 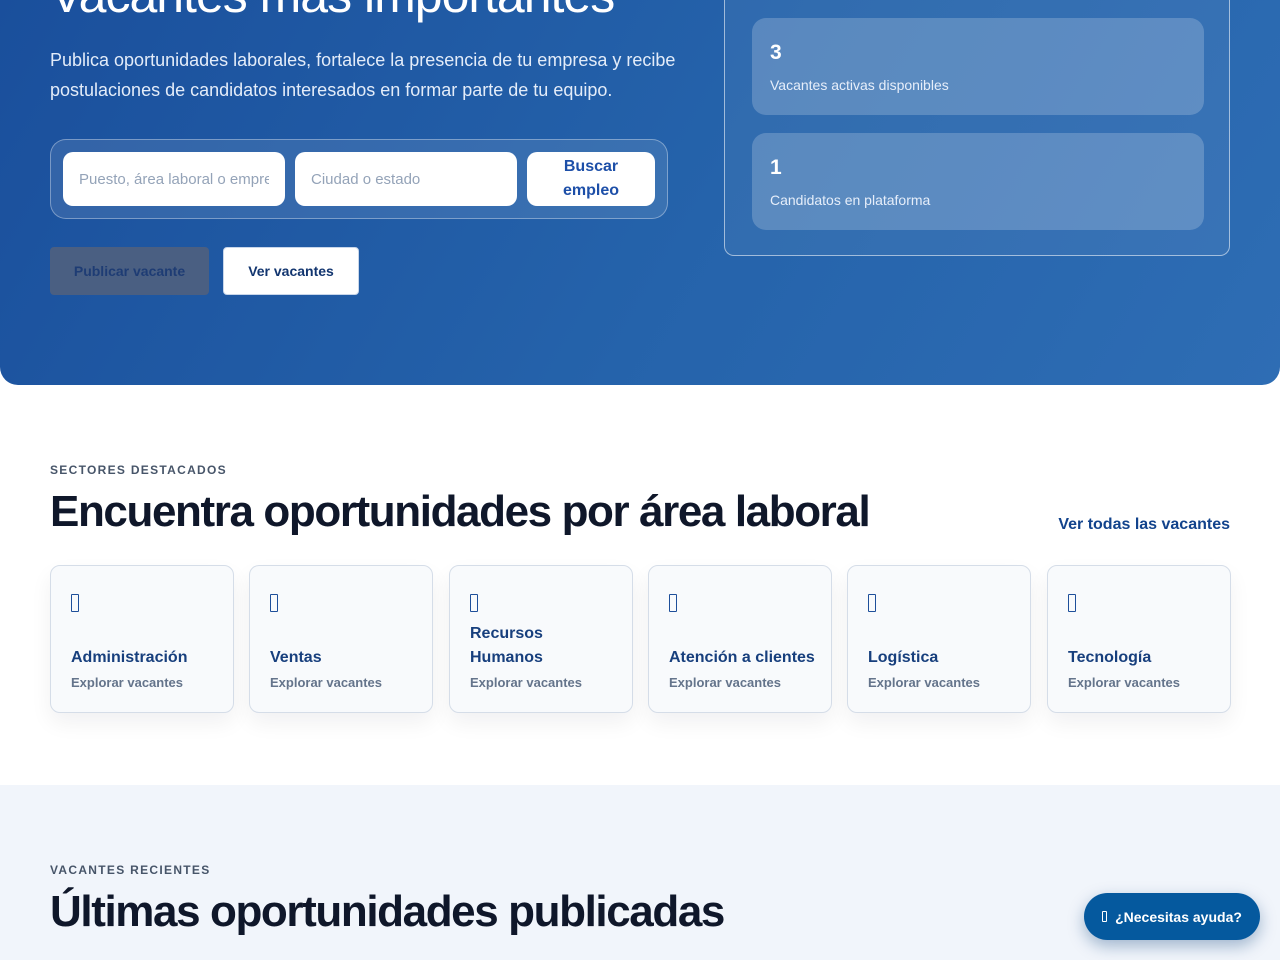 I want to click on job-search-bar: Buscar empleo, so click(x=359, y=179).